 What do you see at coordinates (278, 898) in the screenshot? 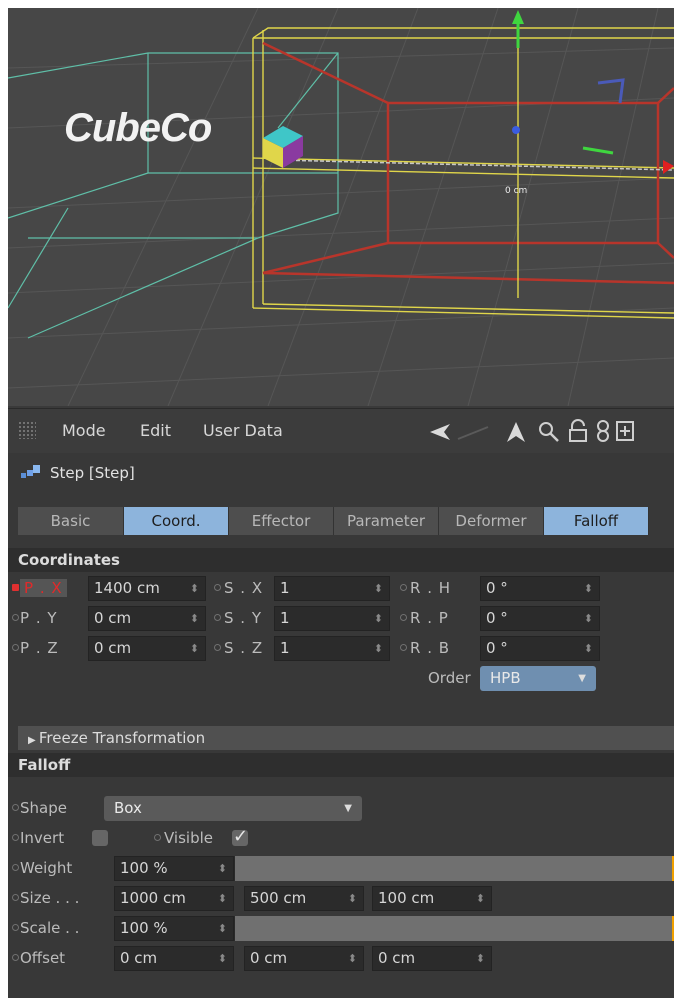
I see `size-y-value: 500 cm` at bounding box center [278, 898].